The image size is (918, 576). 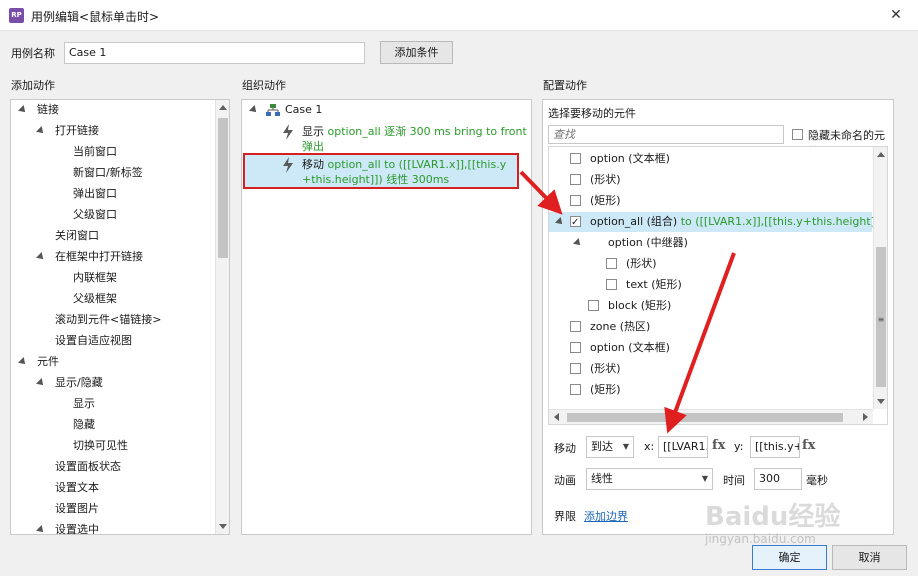 I want to click on x-input: [[LVAR1., so click(x=683, y=447).